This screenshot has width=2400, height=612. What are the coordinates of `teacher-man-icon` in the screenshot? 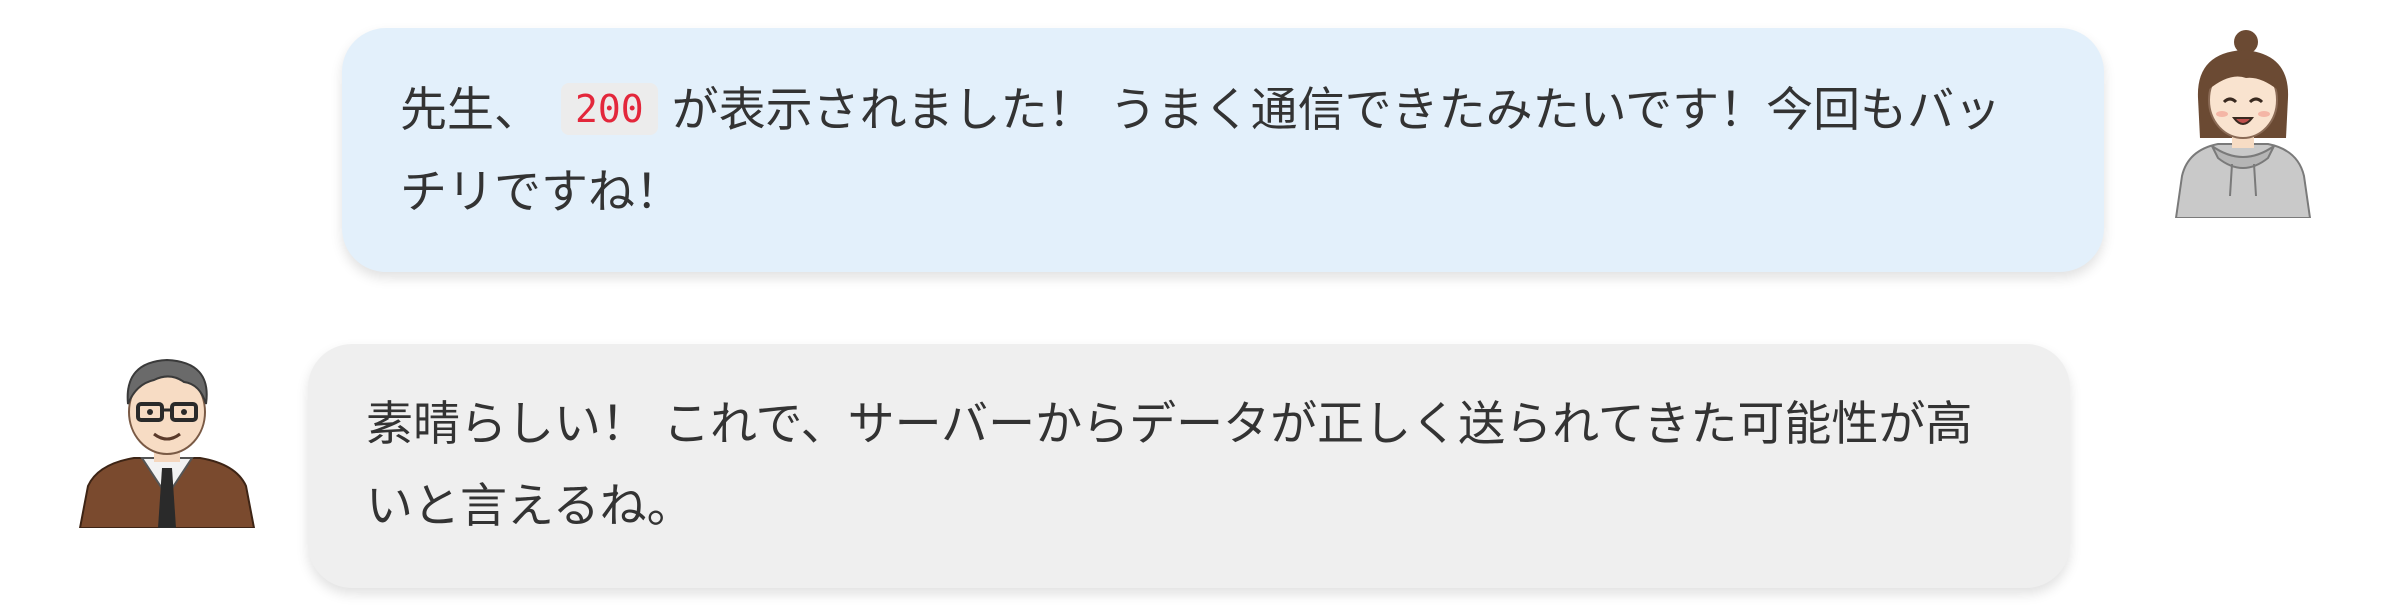 It's located at (167, 437).